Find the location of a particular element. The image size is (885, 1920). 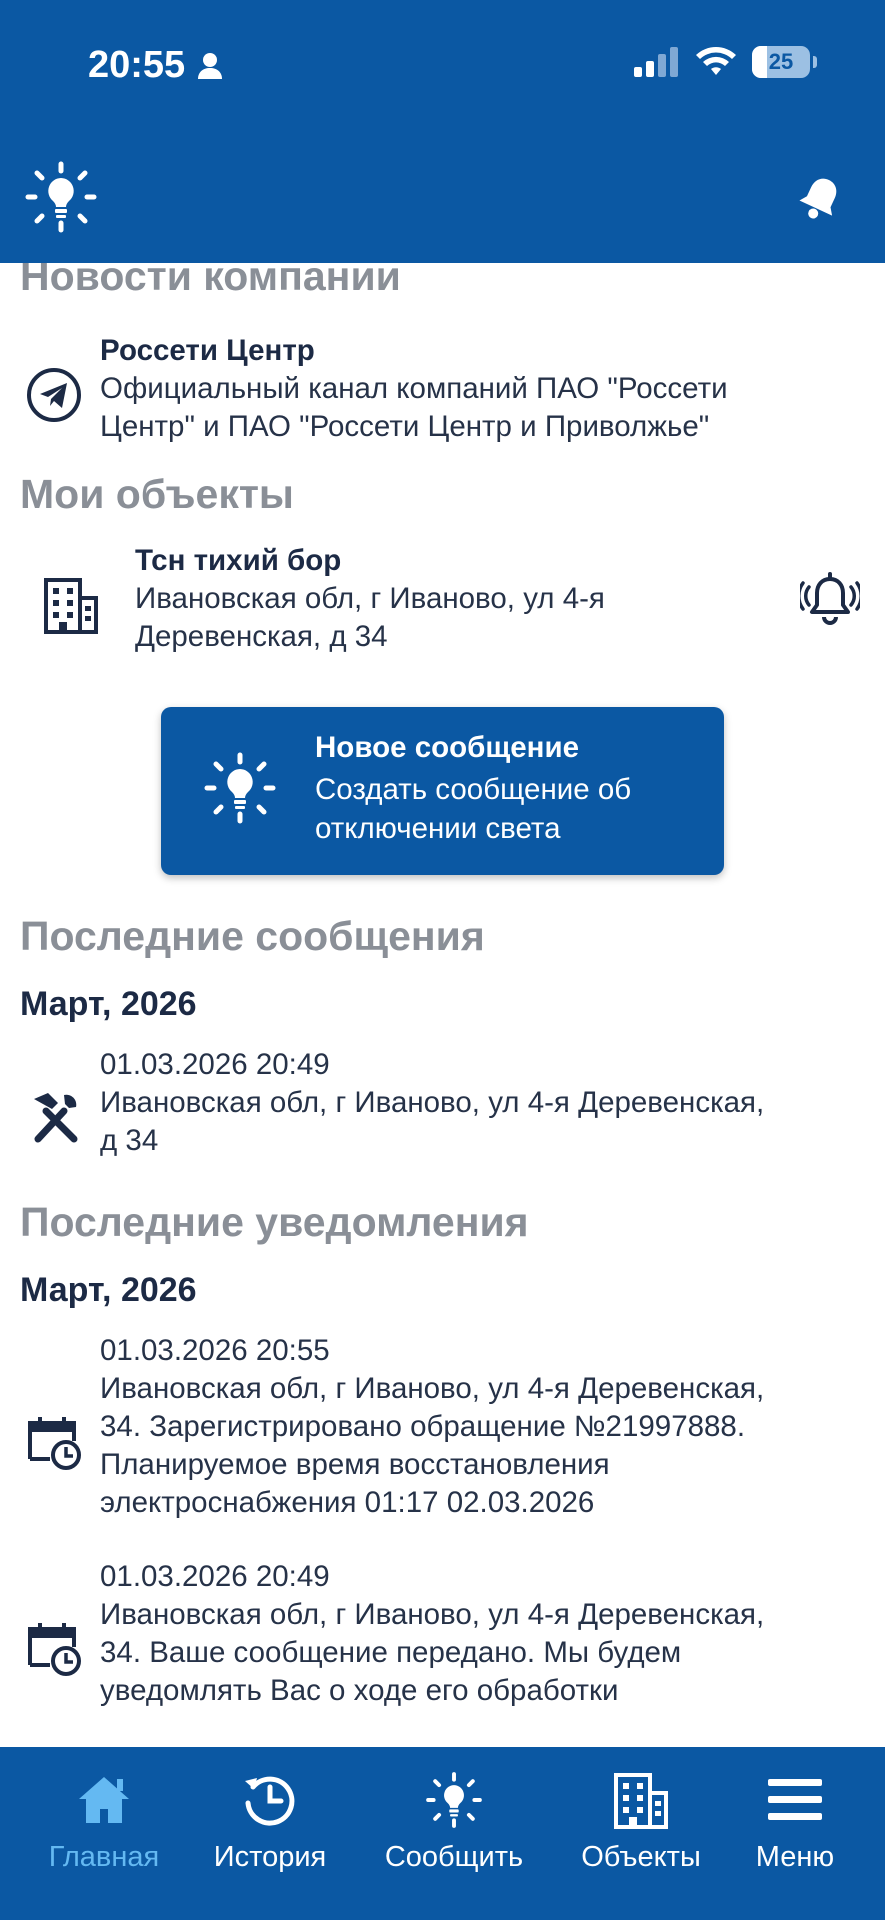

bottom-tab-bar: Главная История Сообщить Объекты Меню is located at coordinates (442, 1833).